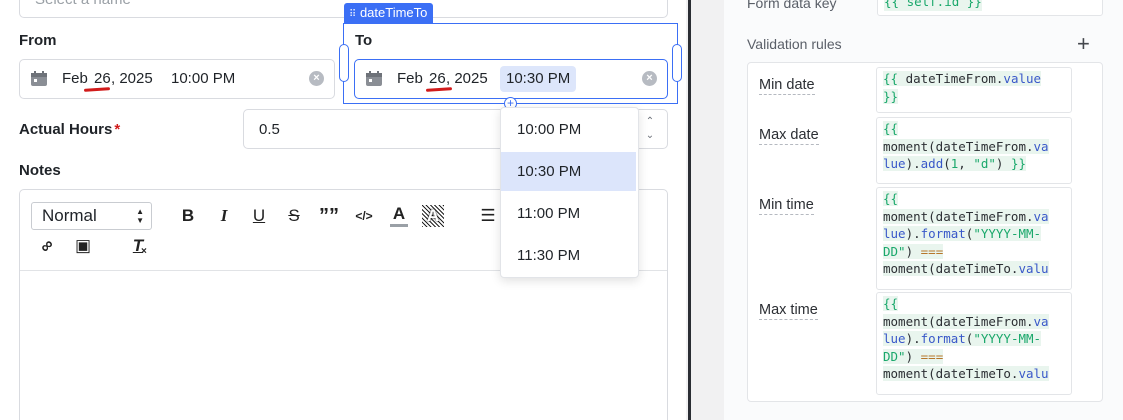  I want to click on time-option: 11:00 PM, so click(568, 213).